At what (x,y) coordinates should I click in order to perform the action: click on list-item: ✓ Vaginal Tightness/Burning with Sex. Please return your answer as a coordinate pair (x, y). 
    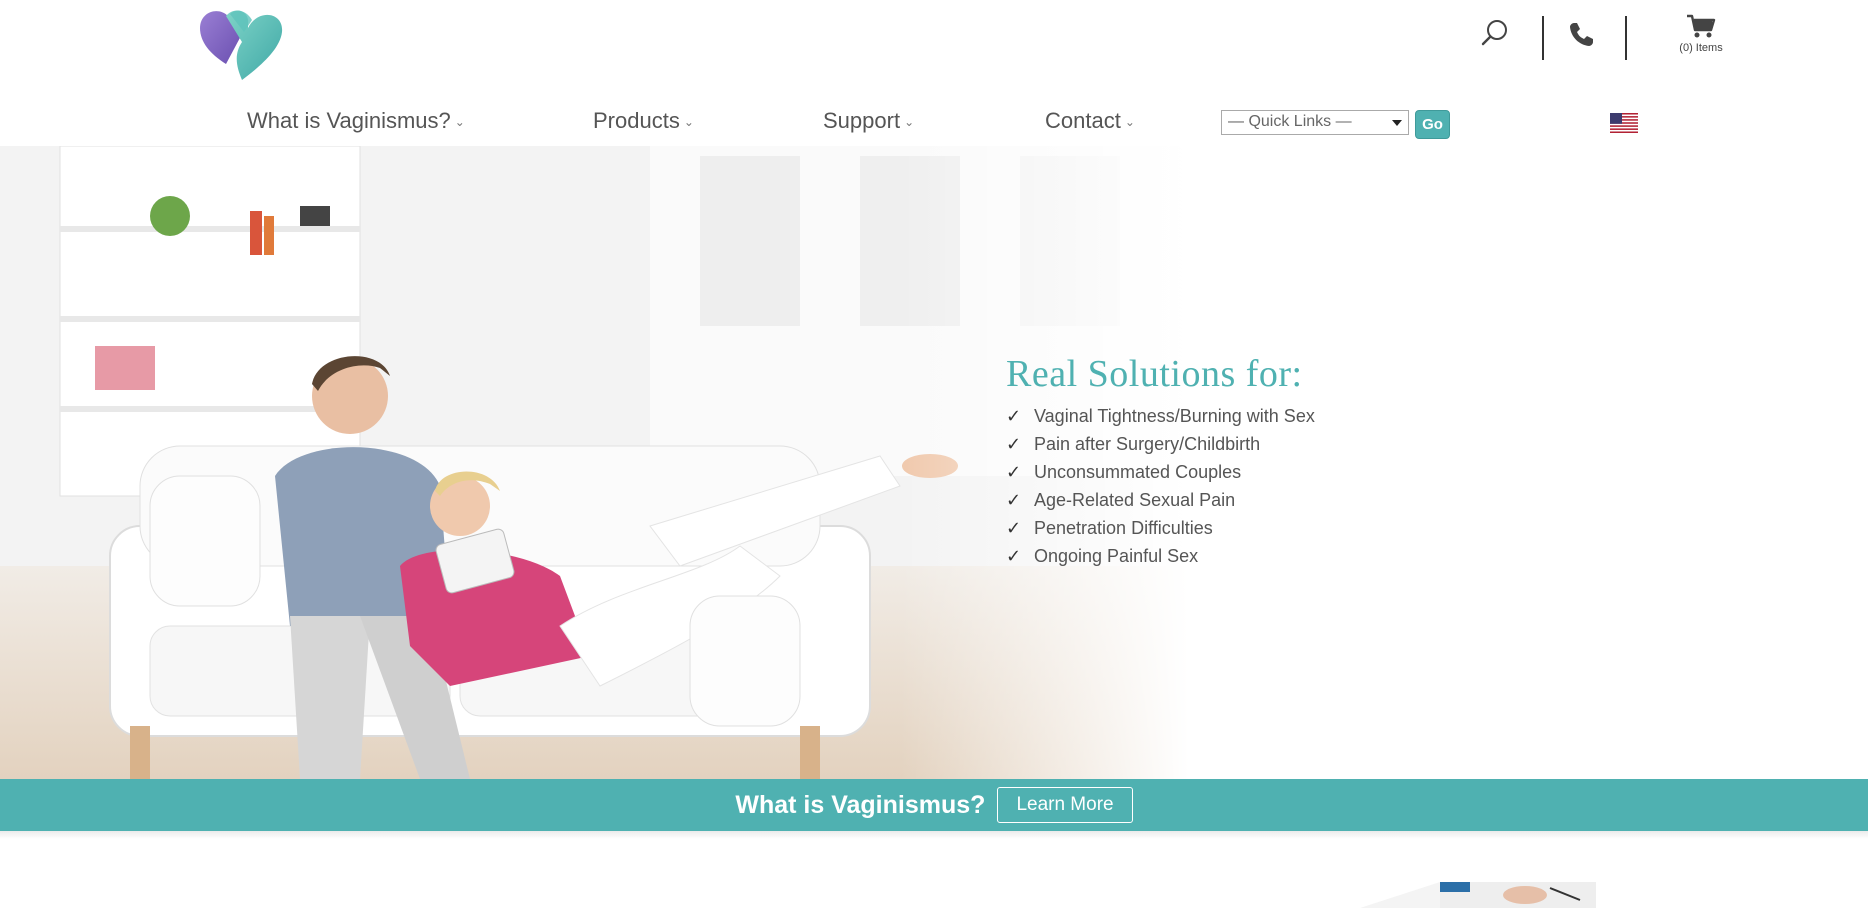
    Looking at the image, I should click on (1160, 416).